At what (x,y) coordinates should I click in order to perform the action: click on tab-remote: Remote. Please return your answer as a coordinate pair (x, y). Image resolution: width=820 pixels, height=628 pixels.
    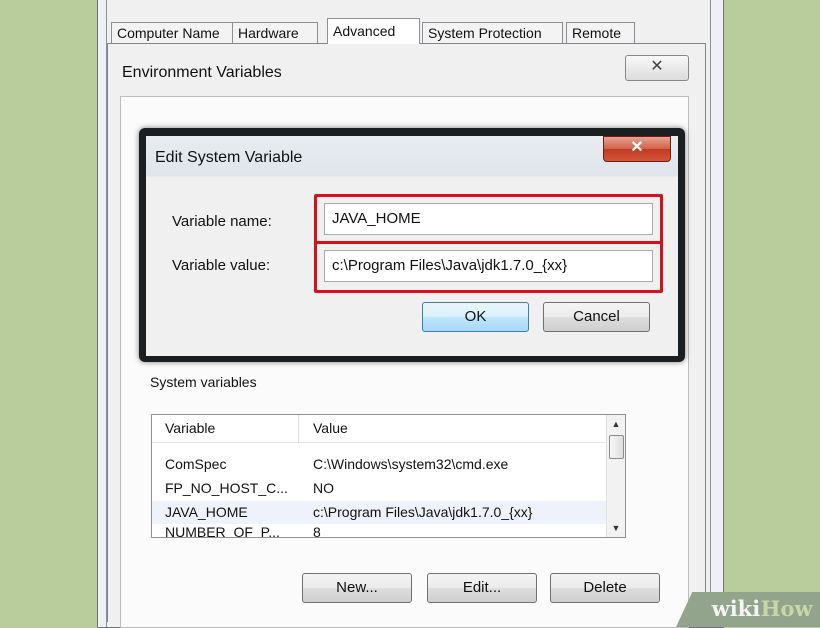
    Looking at the image, I should click on (600, 32).